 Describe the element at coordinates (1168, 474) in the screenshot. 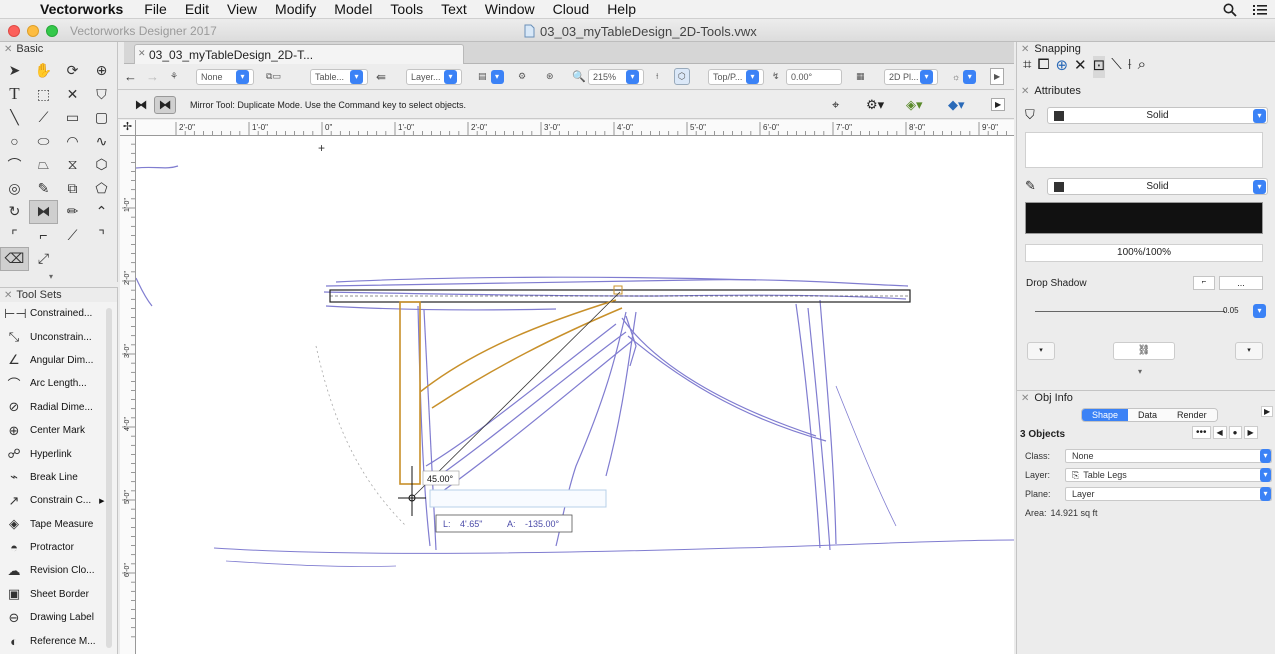

I see `layer-select: ⎘ Table Legs ▾` at that location.